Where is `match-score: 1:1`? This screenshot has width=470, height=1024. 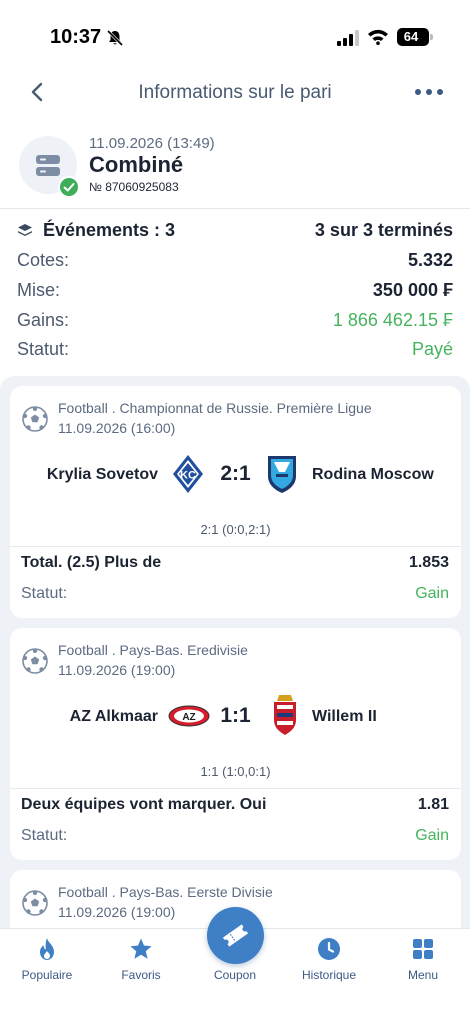
match-score: 1:1 is located at coordinates (235, 715).